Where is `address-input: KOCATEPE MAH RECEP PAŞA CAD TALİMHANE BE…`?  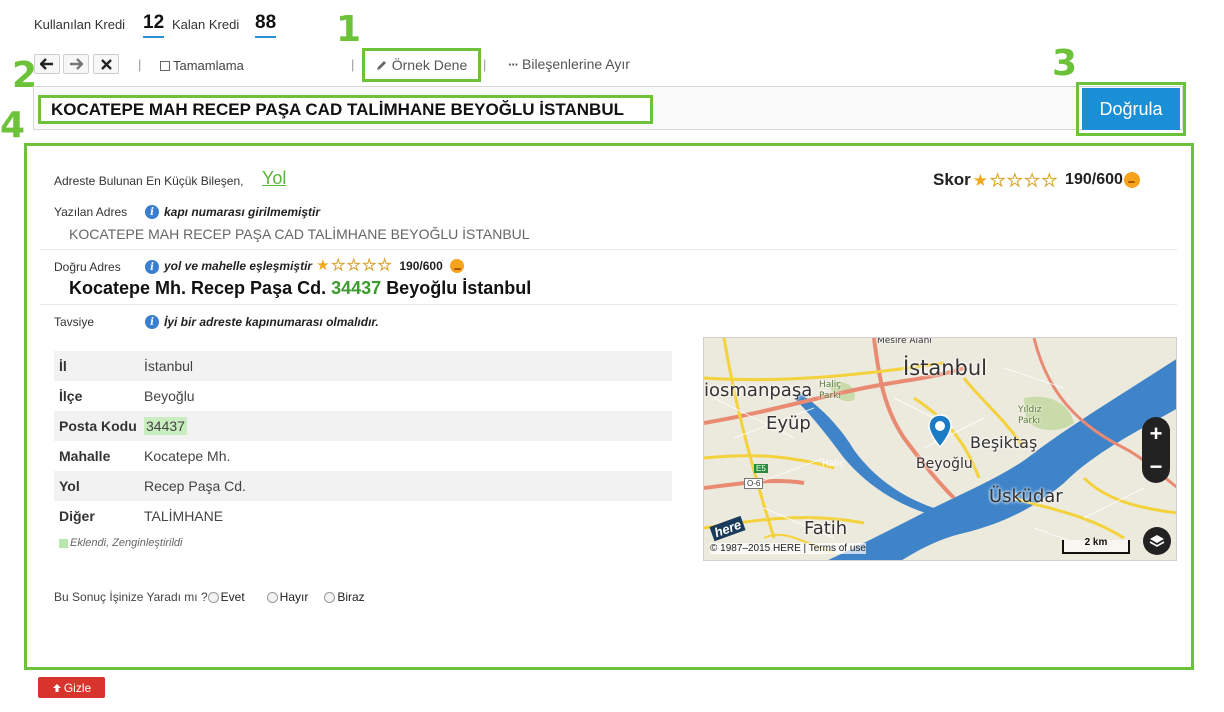
address-input: KOCATEPE MAH RECEP PAŞA CAD TALİMHANE BE… is located at coordinates (345, 109).